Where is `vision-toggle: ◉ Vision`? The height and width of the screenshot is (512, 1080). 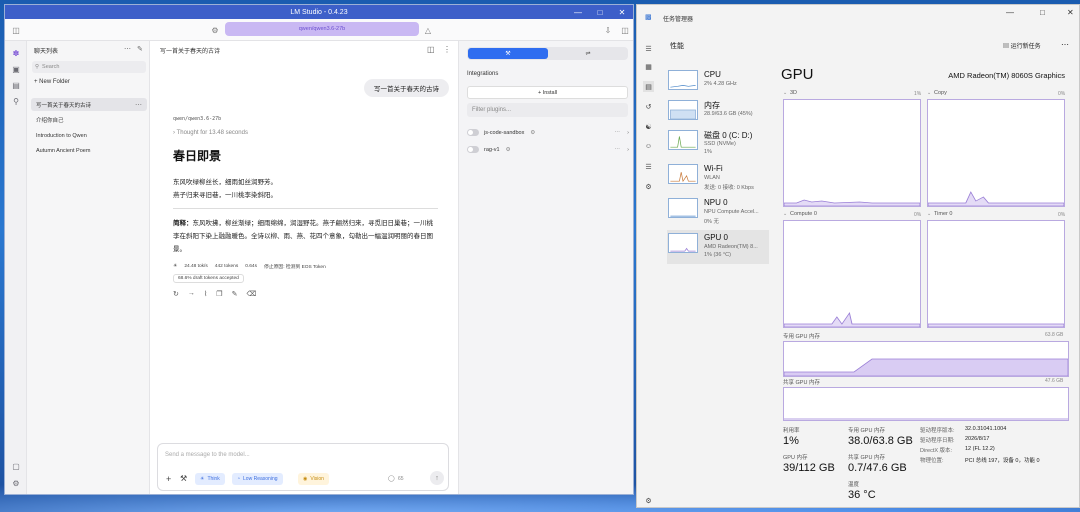
vision-toggle: ◉ Vision is located at coordinates (313, 479).